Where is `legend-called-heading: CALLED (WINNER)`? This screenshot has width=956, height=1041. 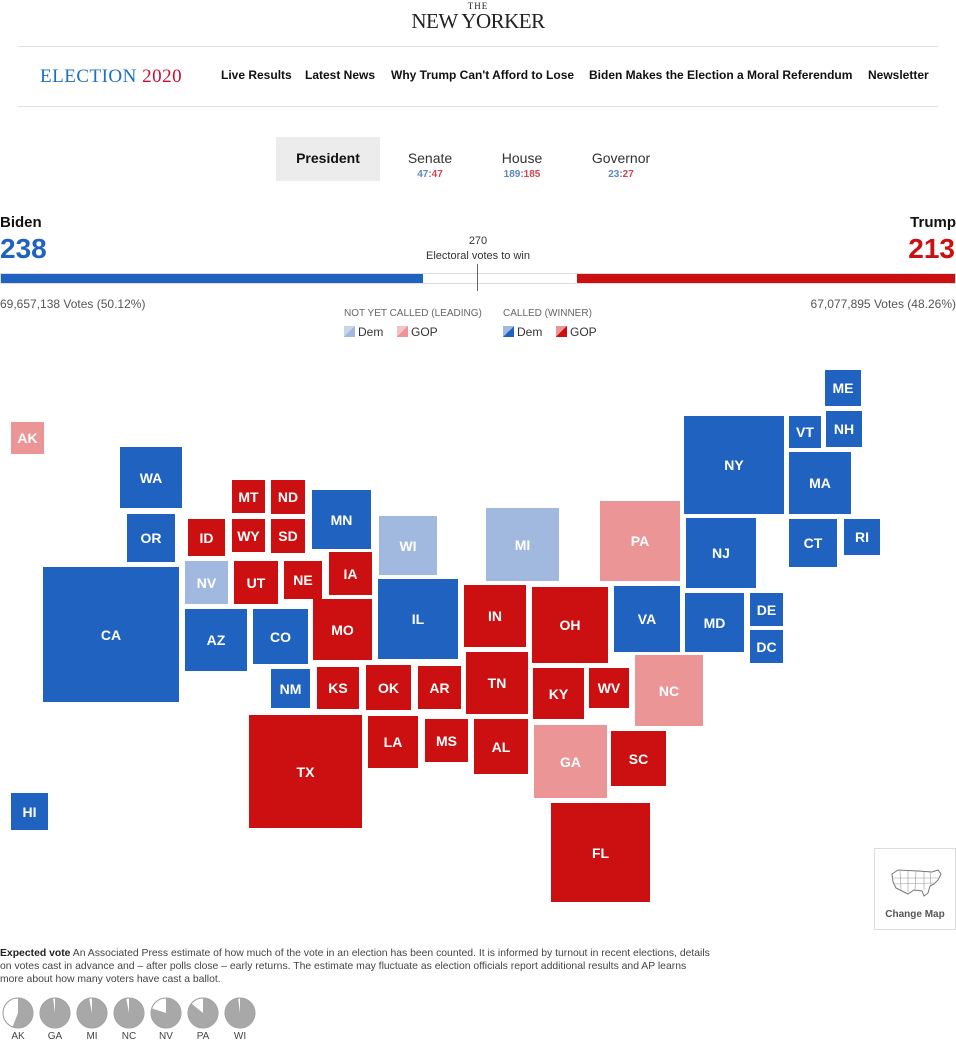 legend-called-heading: CALLED (WINNER) is located at coordinates (547, 313).